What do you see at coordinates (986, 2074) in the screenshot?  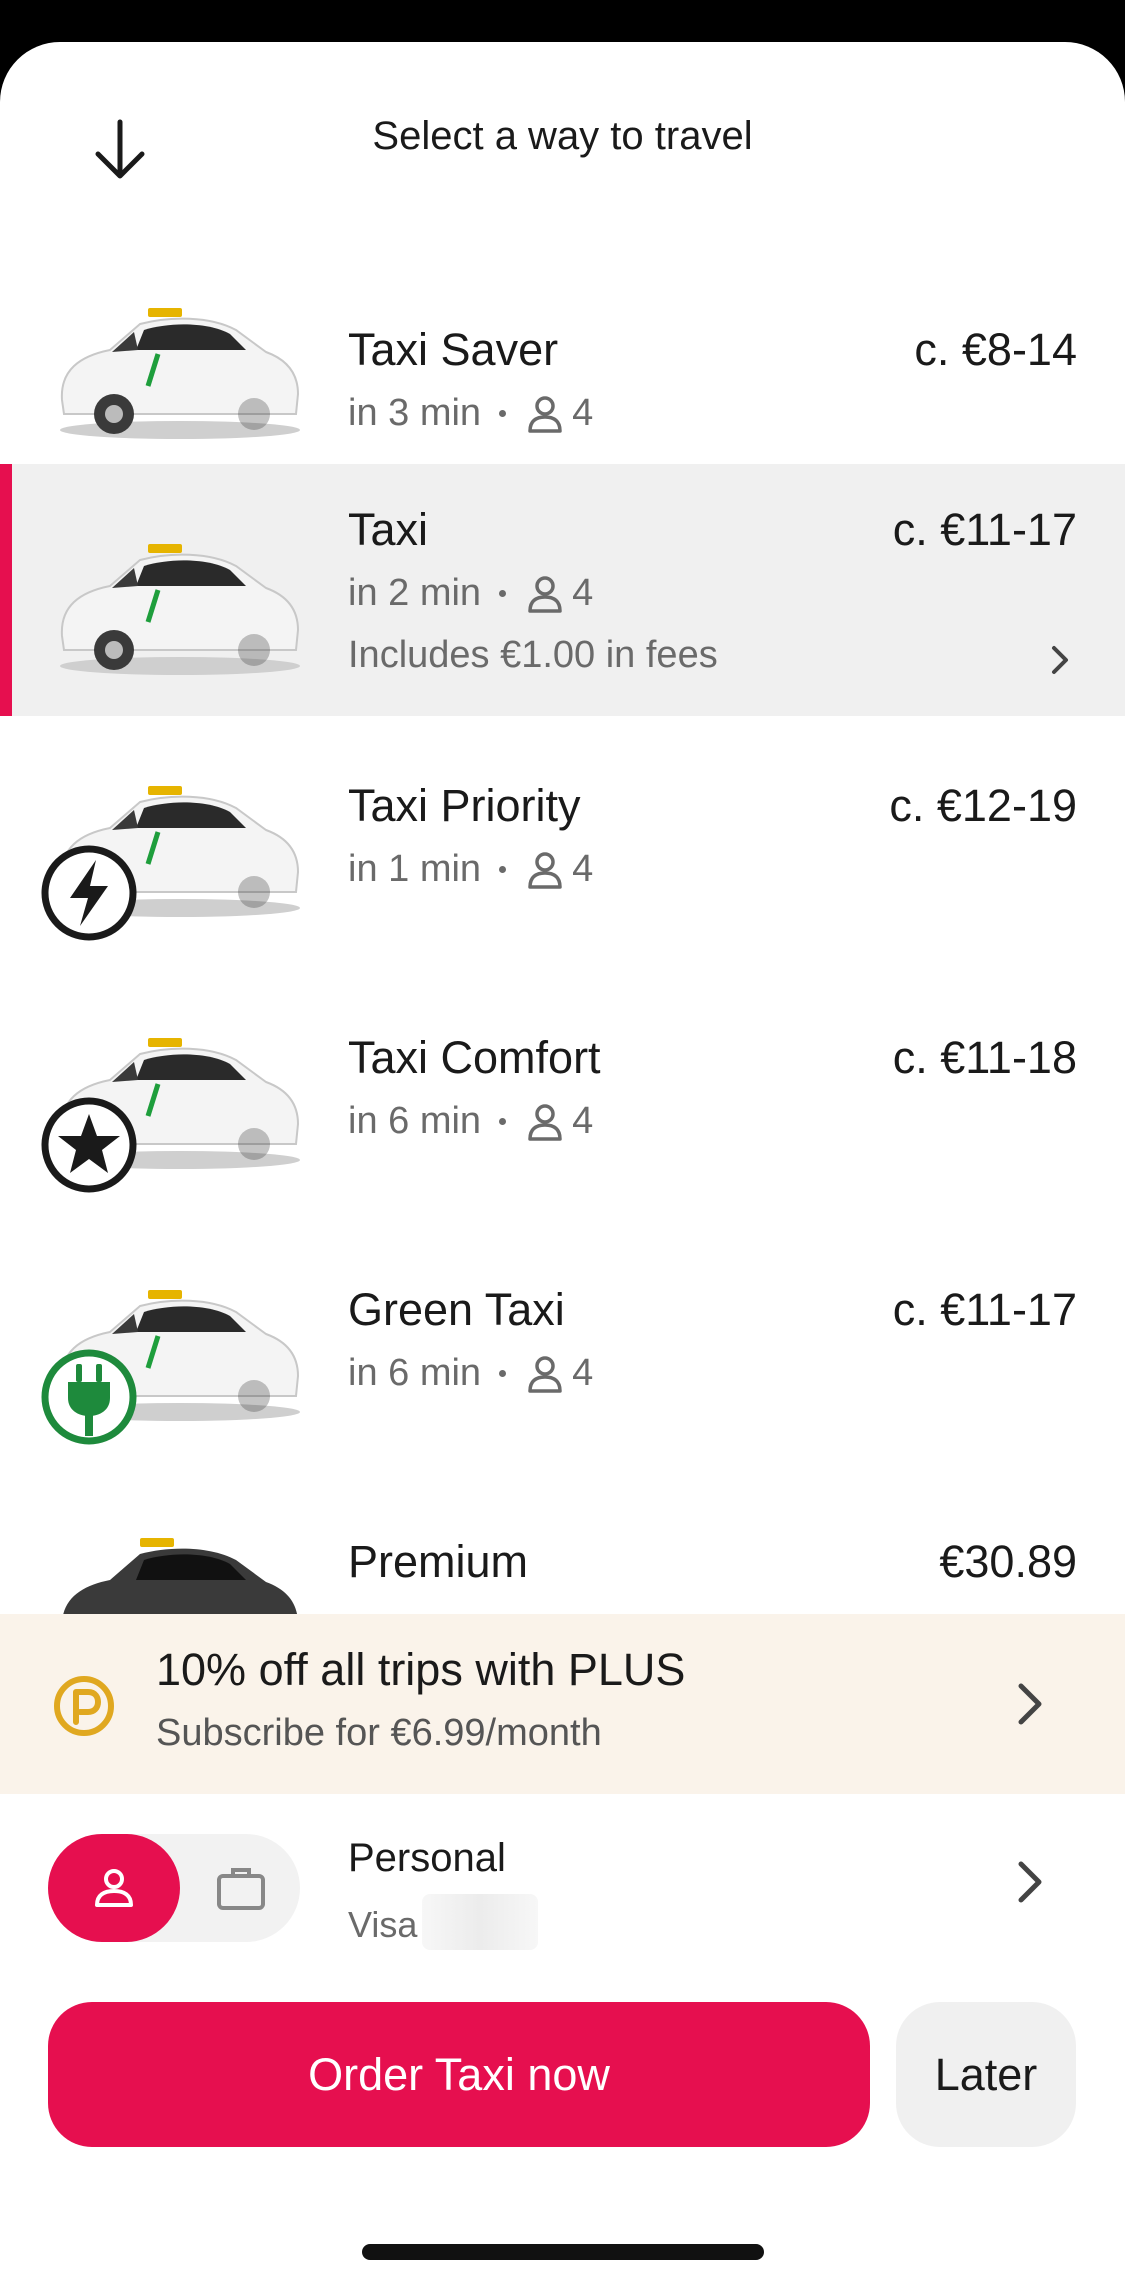 I see `later-button: Later` at bounding box center [986, 2074].